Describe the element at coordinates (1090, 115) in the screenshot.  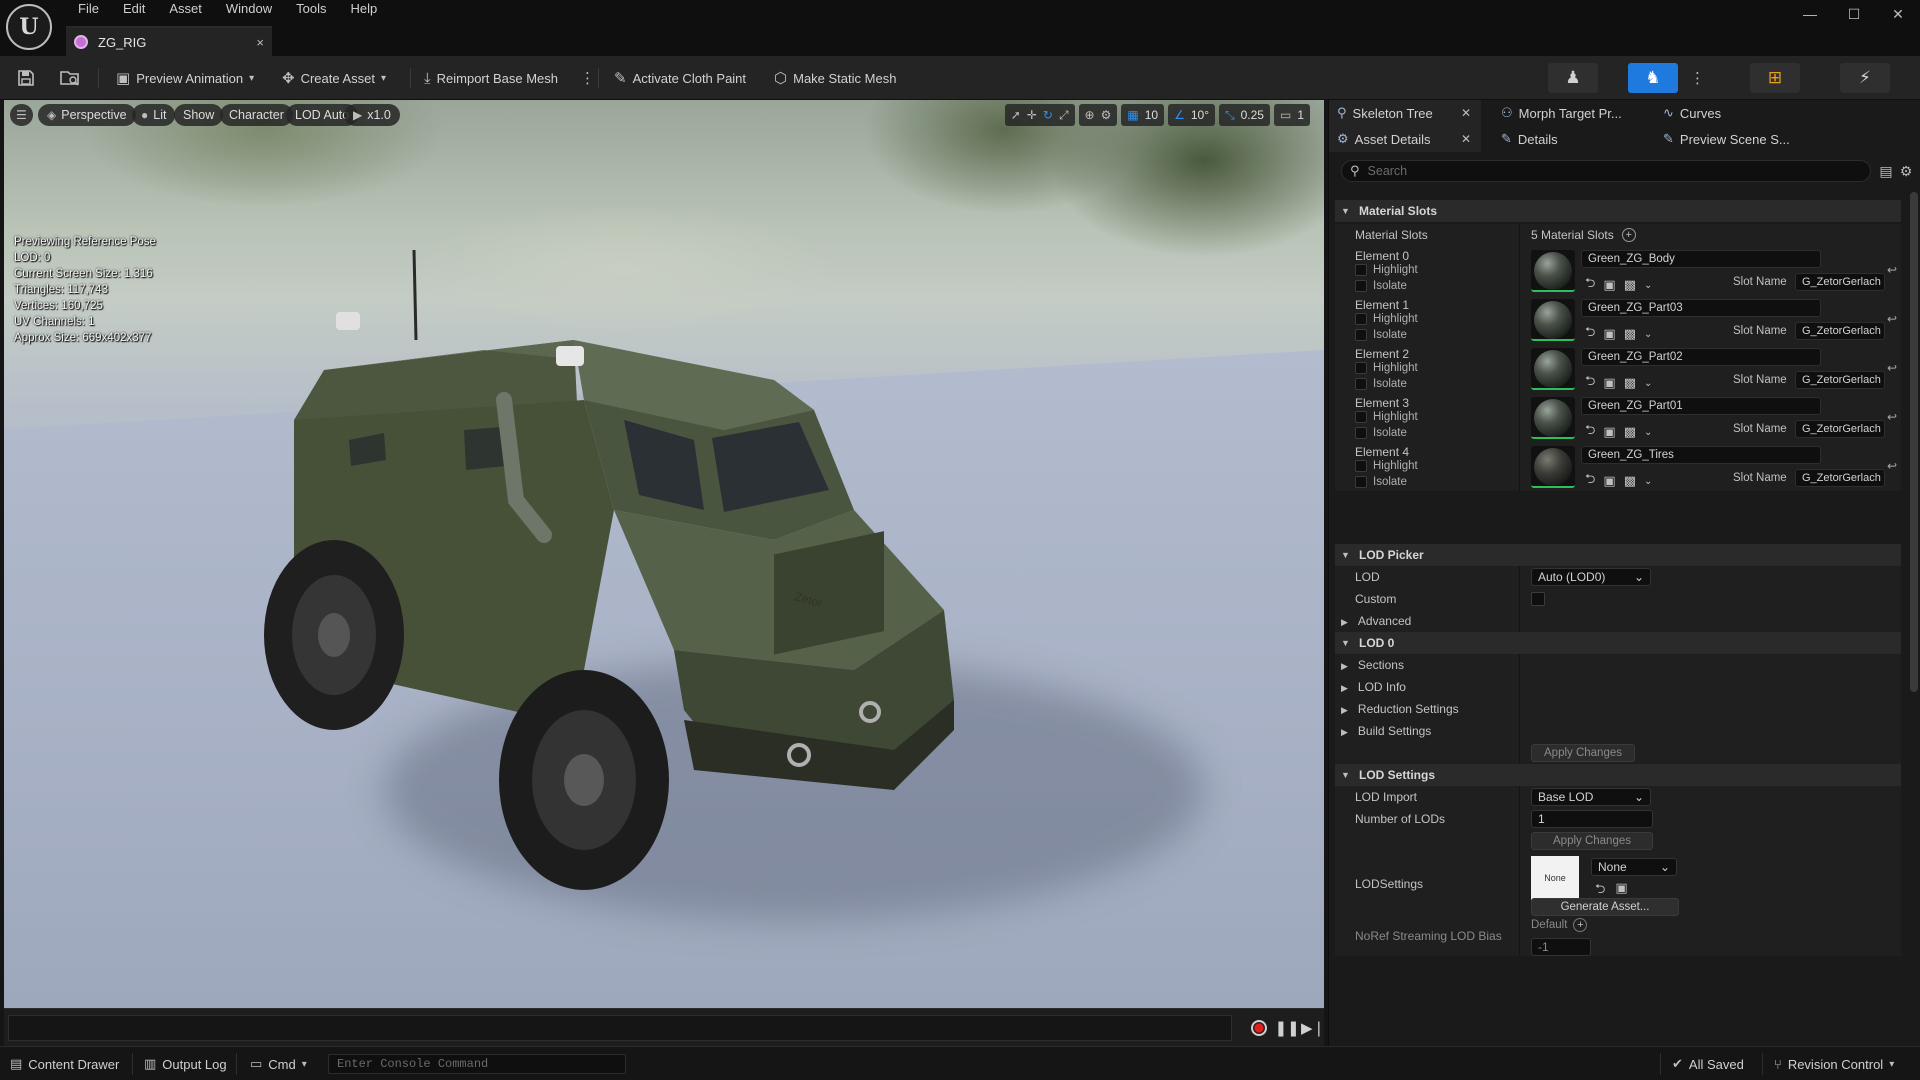
I see `world-space-icon: ⊕` at that location.